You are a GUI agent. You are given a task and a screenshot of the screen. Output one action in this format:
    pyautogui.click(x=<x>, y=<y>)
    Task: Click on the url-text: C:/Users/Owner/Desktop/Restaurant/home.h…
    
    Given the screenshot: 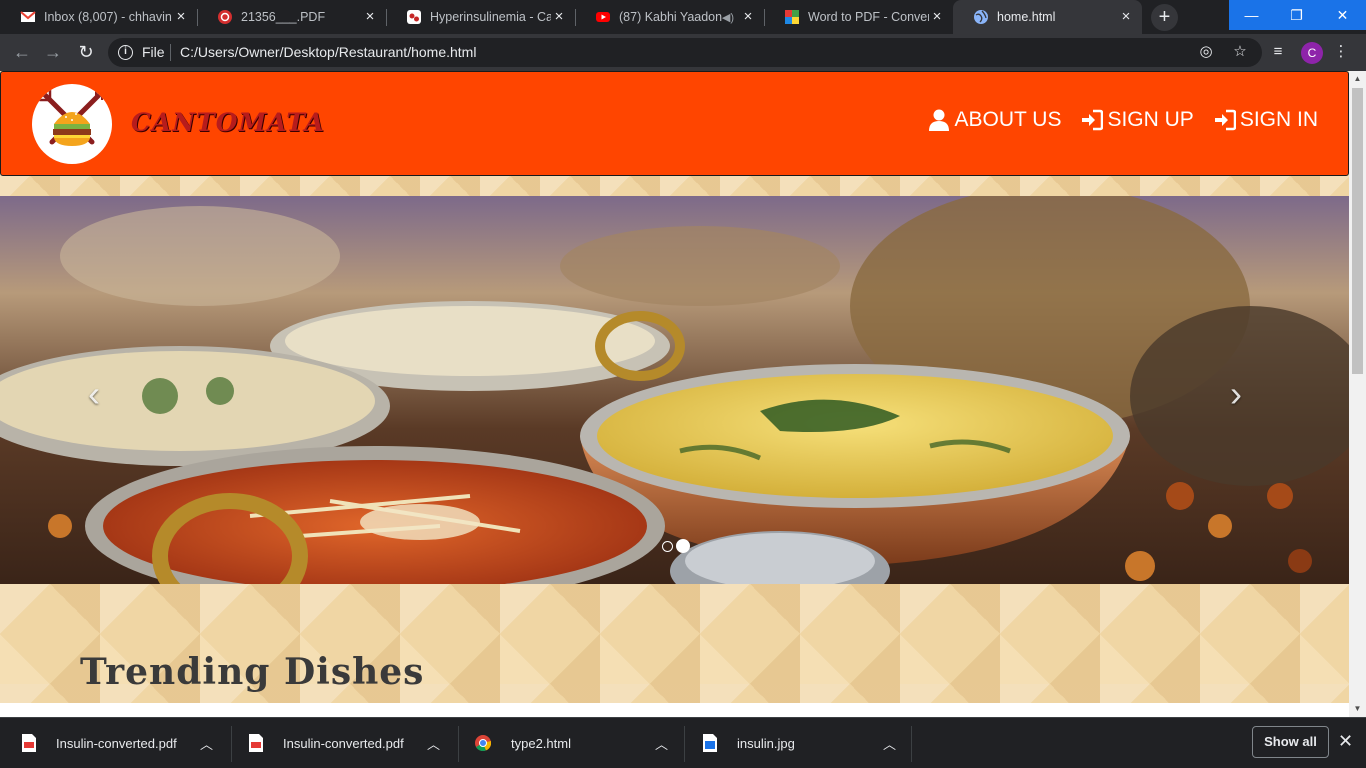 What is the action you would take?
    pyautogui.click(x=328, y=52)
    